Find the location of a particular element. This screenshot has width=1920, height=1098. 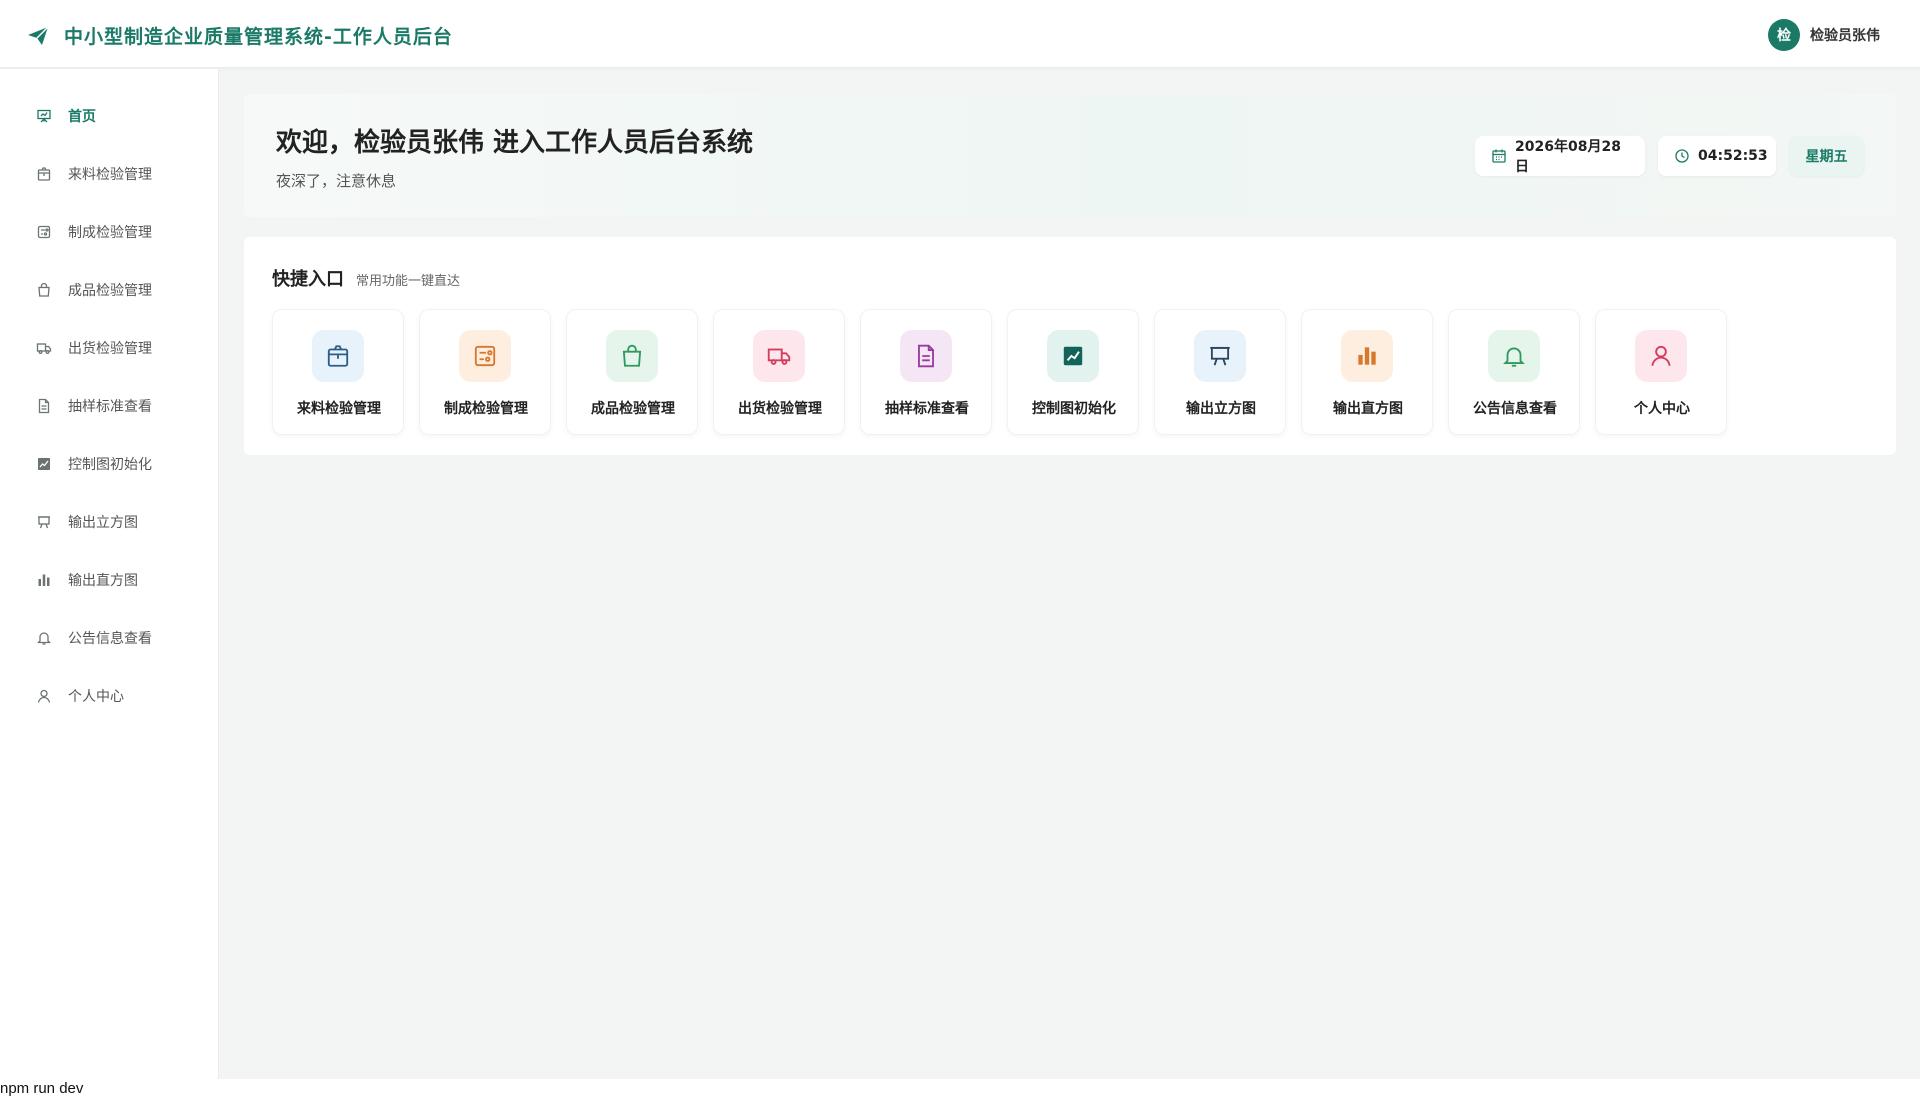

sidebar-item-sampling-standard: 抽样标准查看 is located at coordinates (109, 406).